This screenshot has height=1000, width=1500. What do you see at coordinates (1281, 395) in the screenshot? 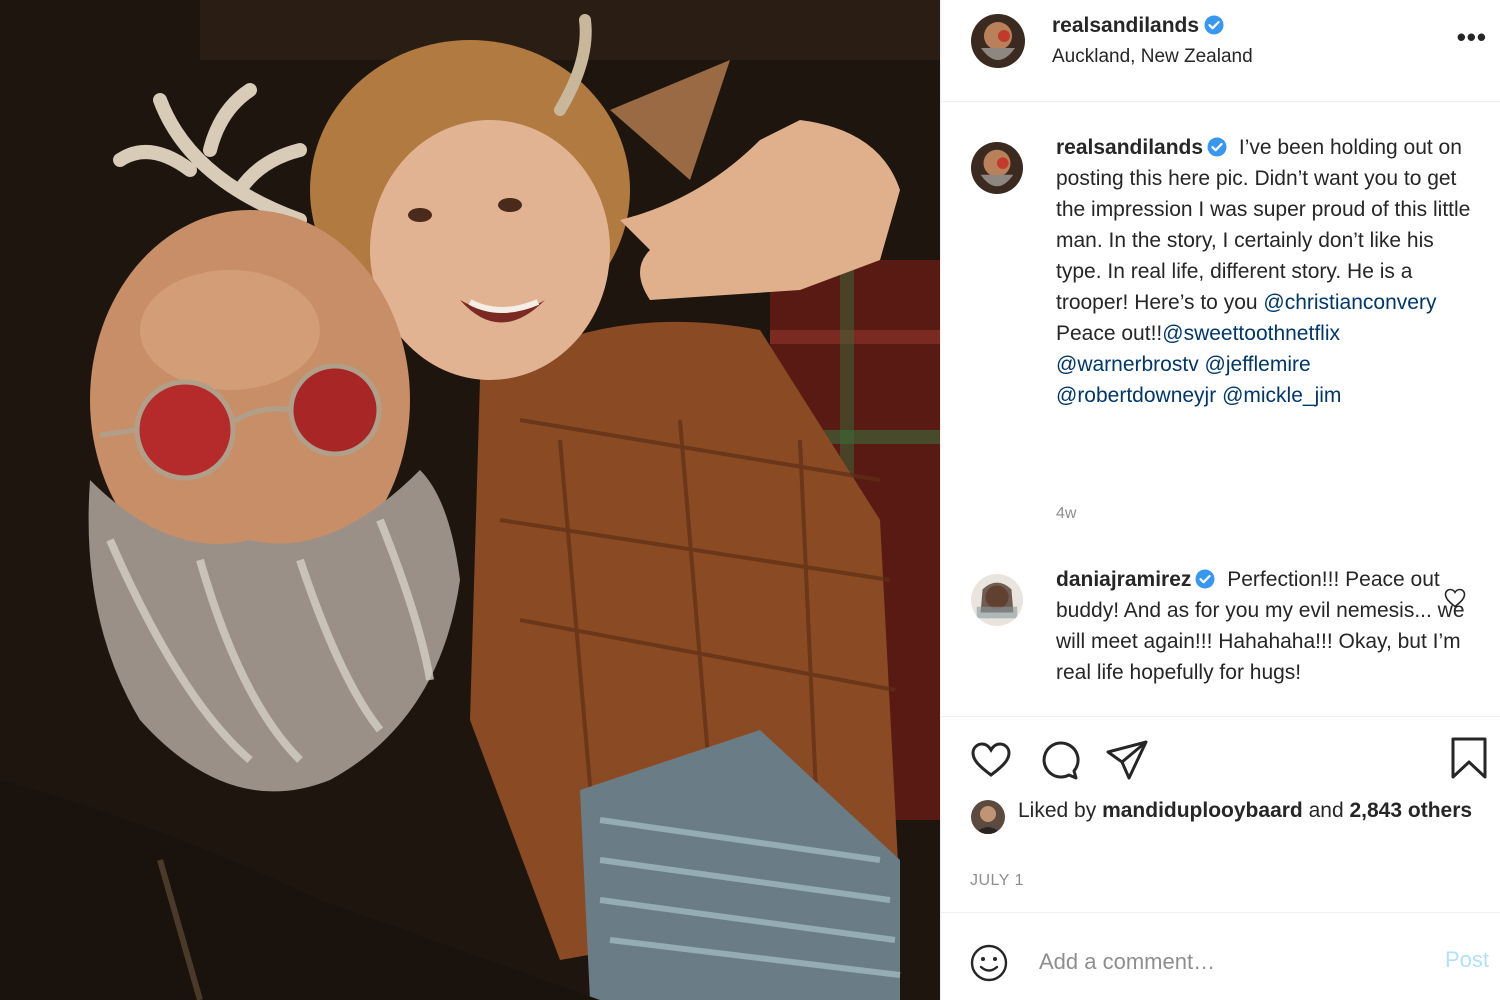
I see `mention-link: @mickle_jim` at bounding box center [1281, 395].